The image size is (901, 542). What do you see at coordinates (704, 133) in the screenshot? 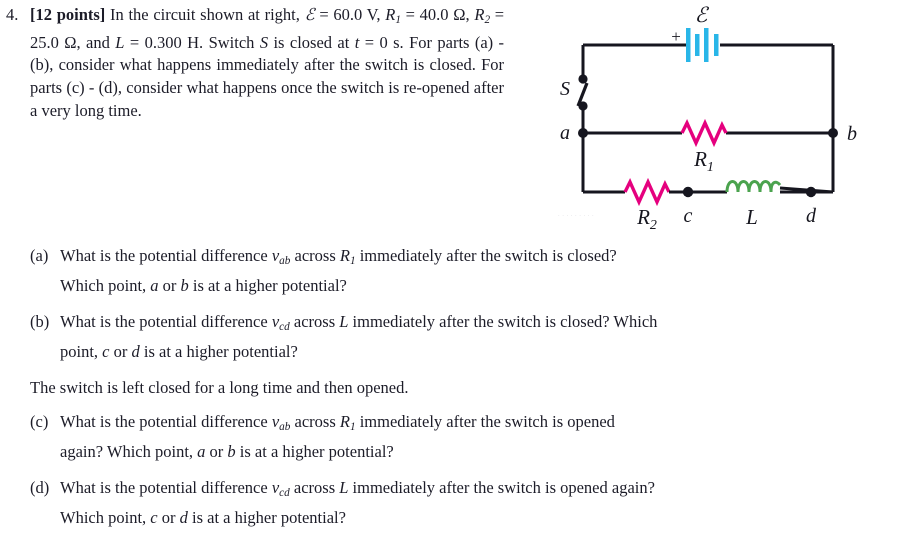
I see `resistor-r1-symbol` at bounding box center [704, 133].